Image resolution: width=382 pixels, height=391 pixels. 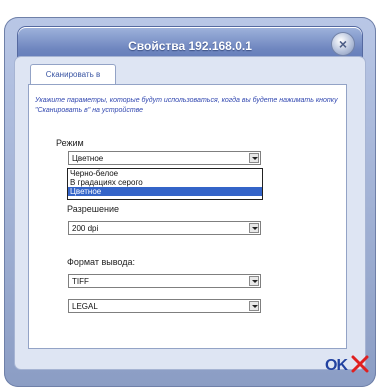 What do you see at coordinates (101, 262) in the screenshot?
I see `output-format-label: Формат вывода:` at bounding box center [101, 262].